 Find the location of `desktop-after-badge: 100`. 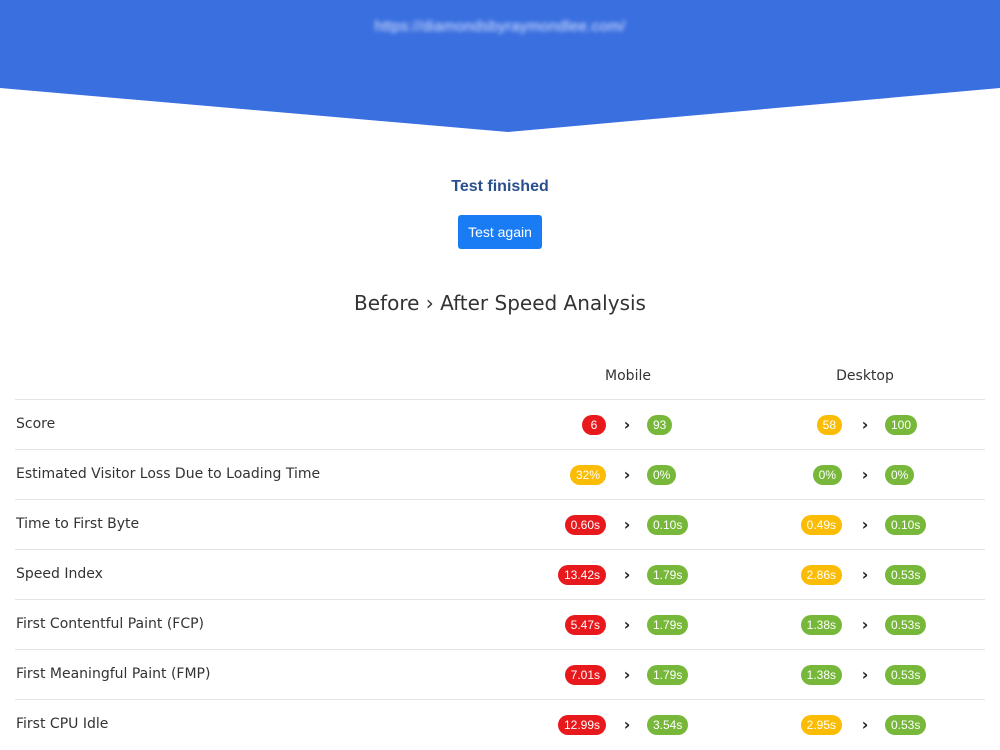

desktop-after-badge: 100 is located at coordinates (901, 425).